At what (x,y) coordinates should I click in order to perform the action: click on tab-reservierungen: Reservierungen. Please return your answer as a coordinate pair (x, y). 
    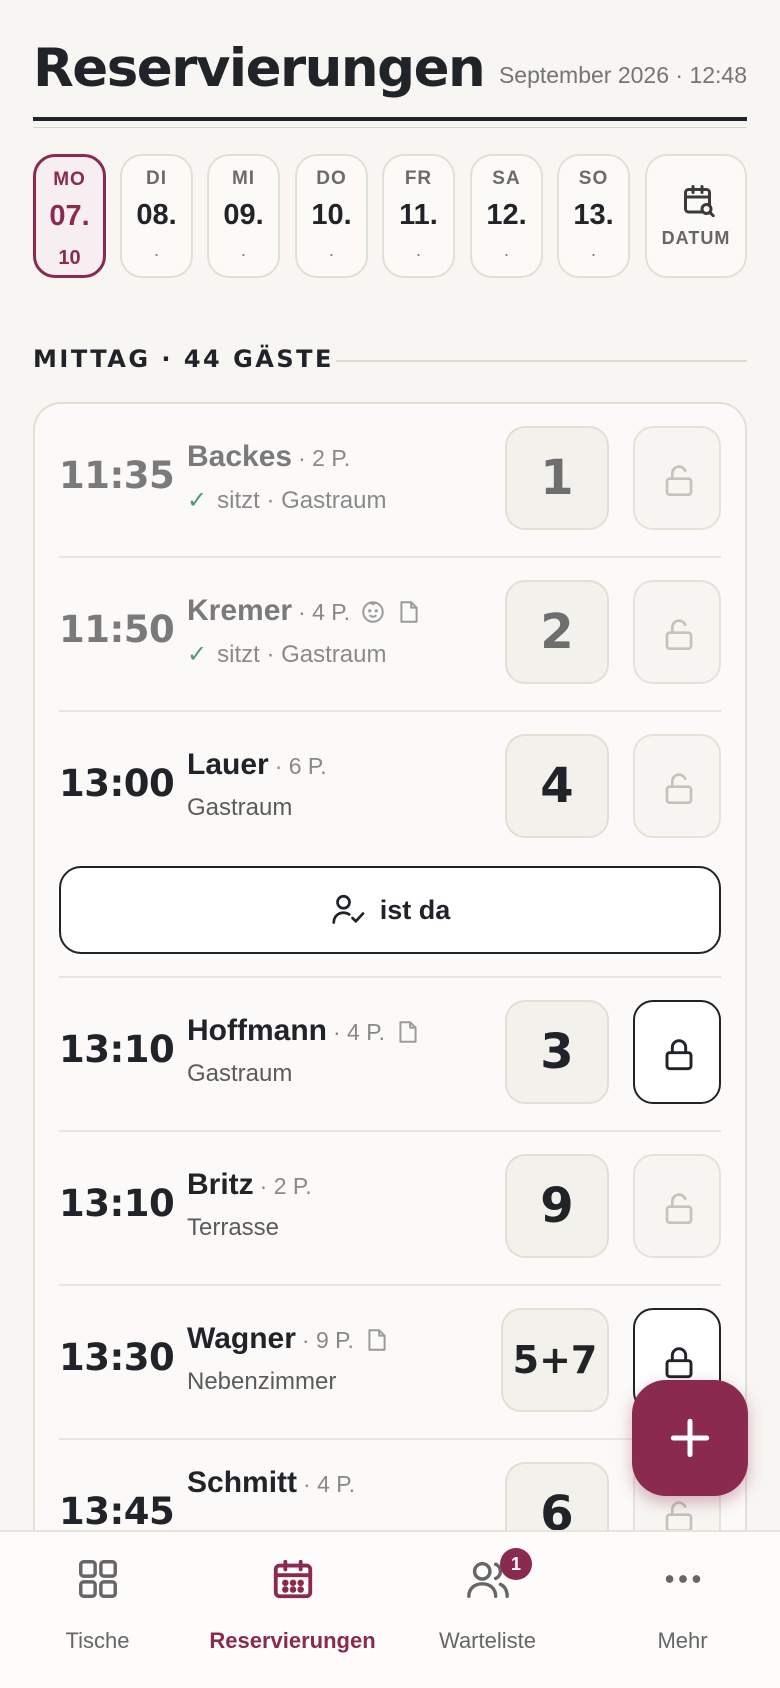
    Looking at the image, I should click on (292, 1610).